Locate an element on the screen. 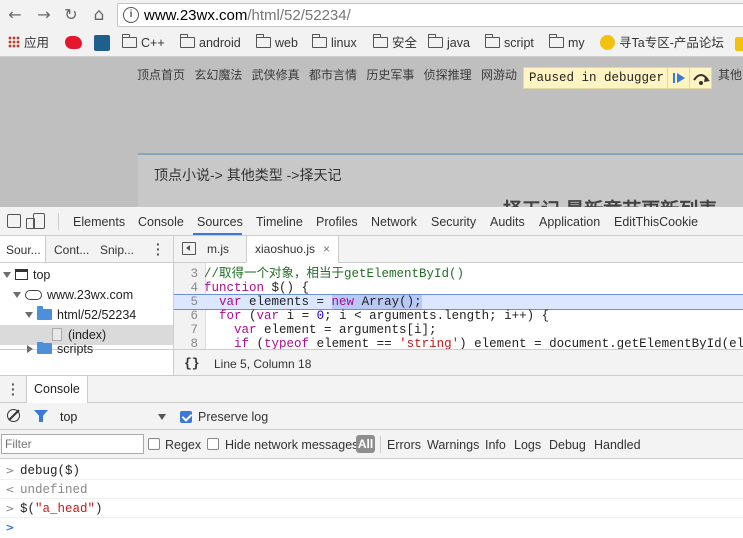  step-over-icon is located at coordinates (701, 79).